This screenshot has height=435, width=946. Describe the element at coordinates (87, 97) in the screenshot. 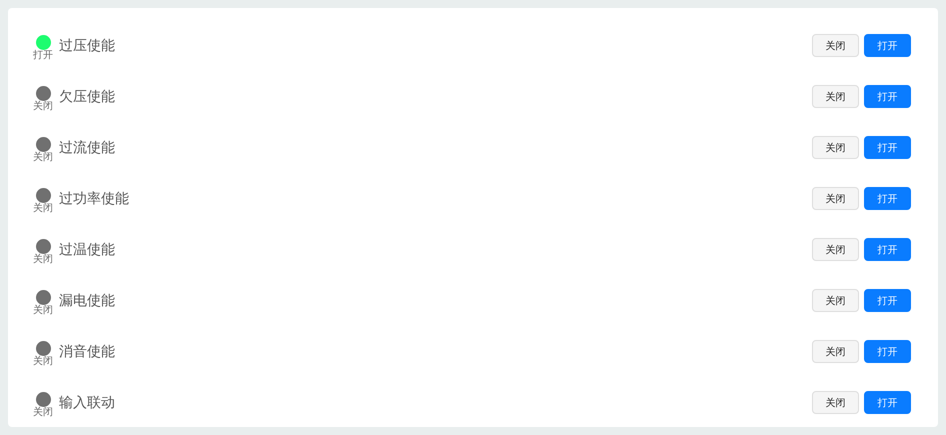

I see `setting-label: 欠压使能` at that location.